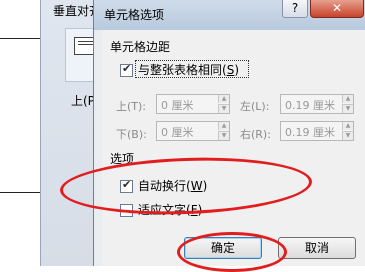 This screenshot has height=272, width=365. I want to click on annotation-ellipse-ok-button, so click(232, 252).